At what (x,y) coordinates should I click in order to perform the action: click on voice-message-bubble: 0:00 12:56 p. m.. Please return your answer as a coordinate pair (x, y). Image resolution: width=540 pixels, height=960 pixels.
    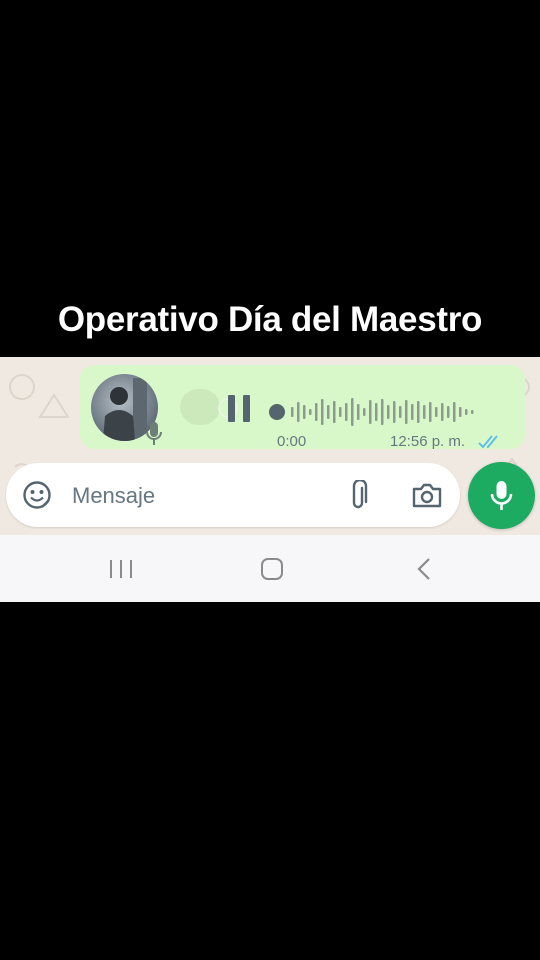
    Looking at the image, I should click on (302, 407).